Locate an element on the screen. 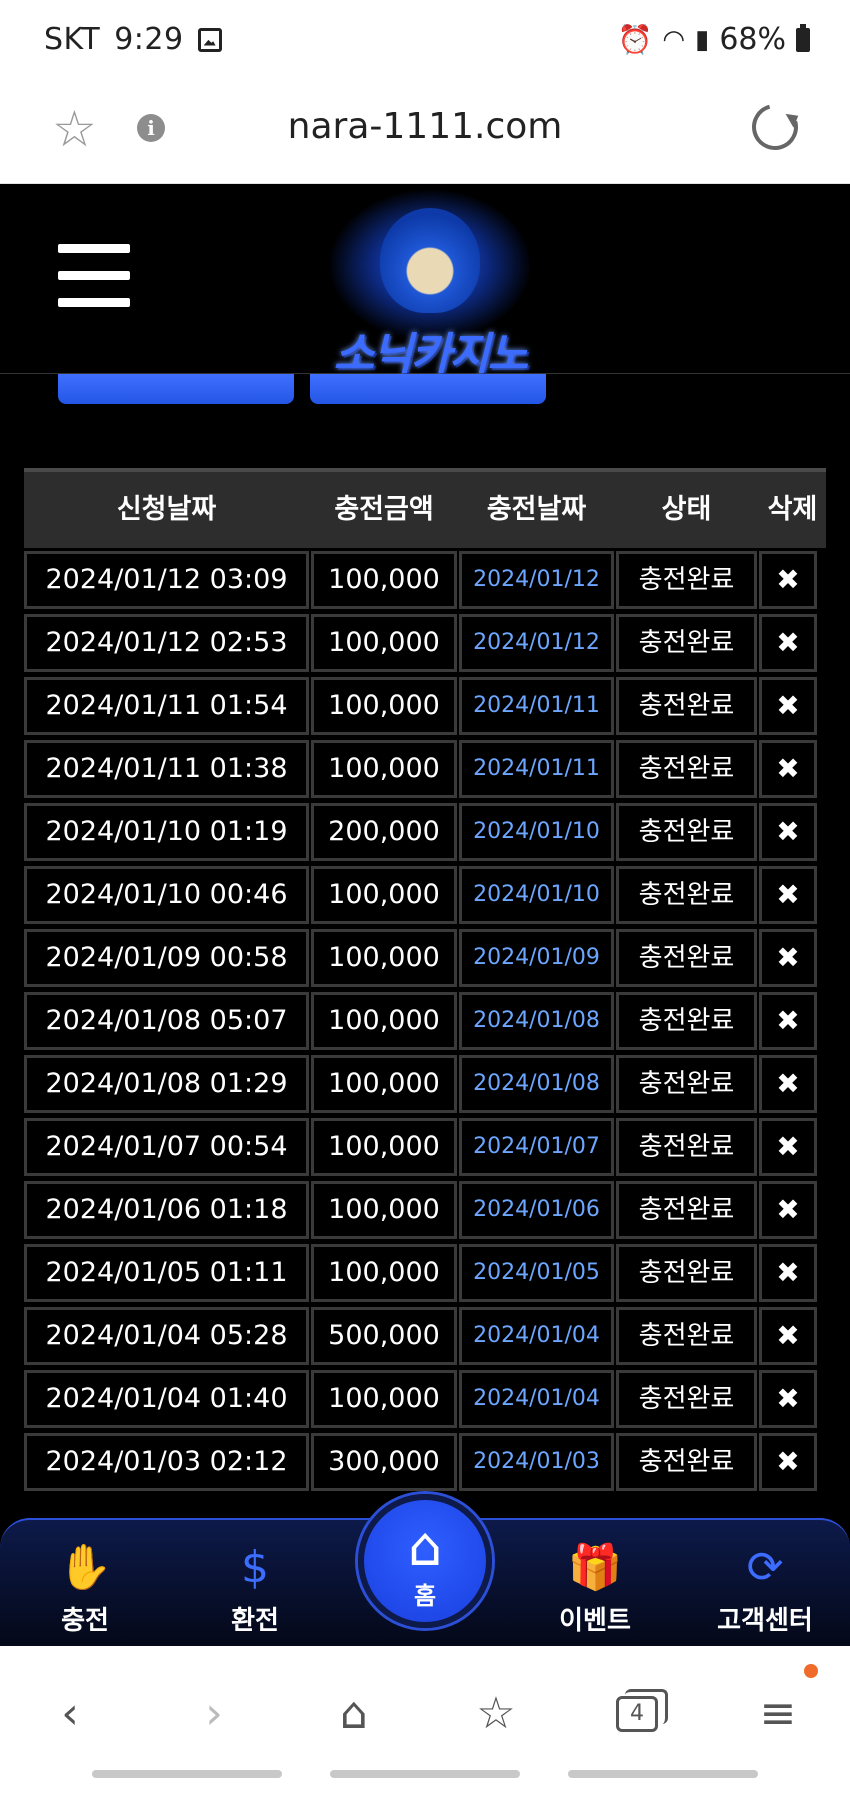 This screenshot has height=1794, width=850. table-row: 2024/01/08 01:29 100,000 2024/01/08 충전완료 ✖ is located at coordinates (425, 1083).